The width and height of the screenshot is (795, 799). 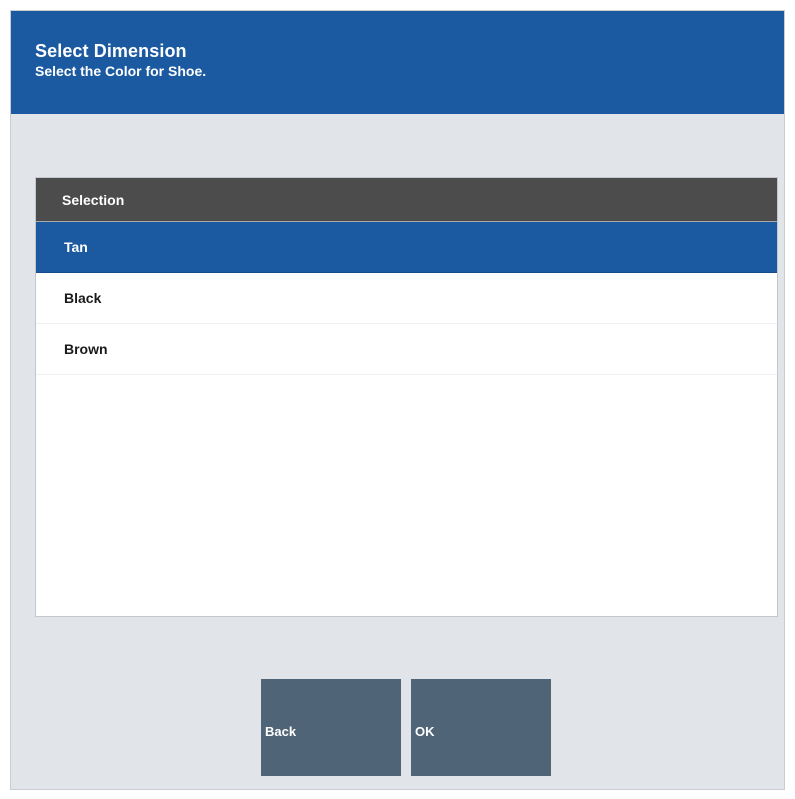 What do you see at coordinates (331, 727) in the screenshot?
I see `back-button: Back` at bounding box center [331, 727].